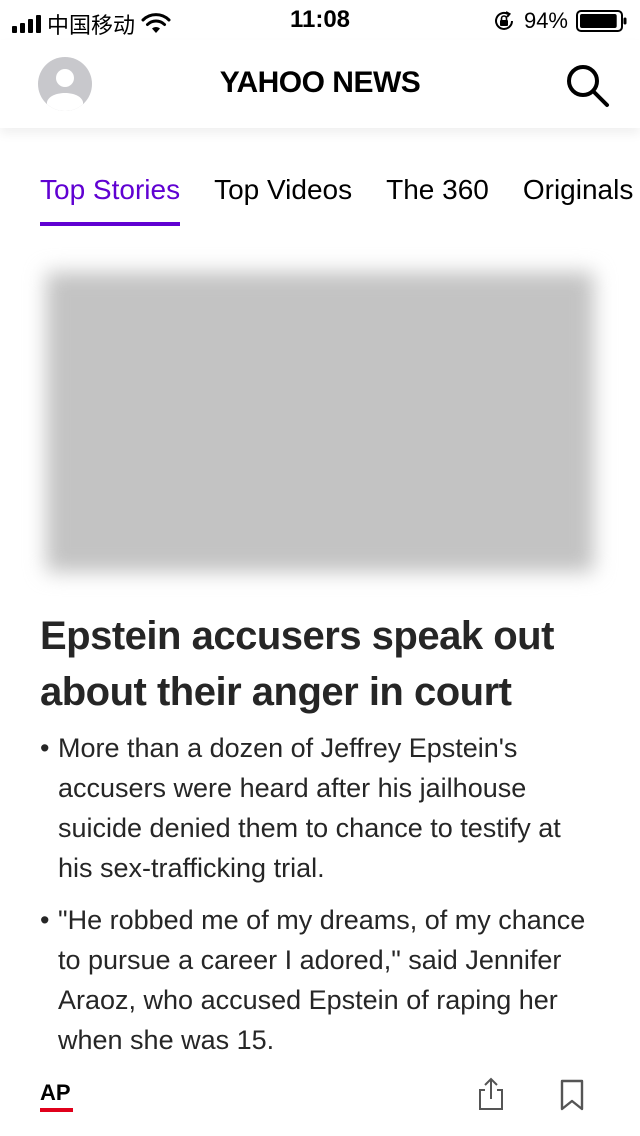 This screenshot has width=640, height=1136. Describe the element at coordinates (503, 20) in the screenshot. I see `orientation-lock-icon` at that location.